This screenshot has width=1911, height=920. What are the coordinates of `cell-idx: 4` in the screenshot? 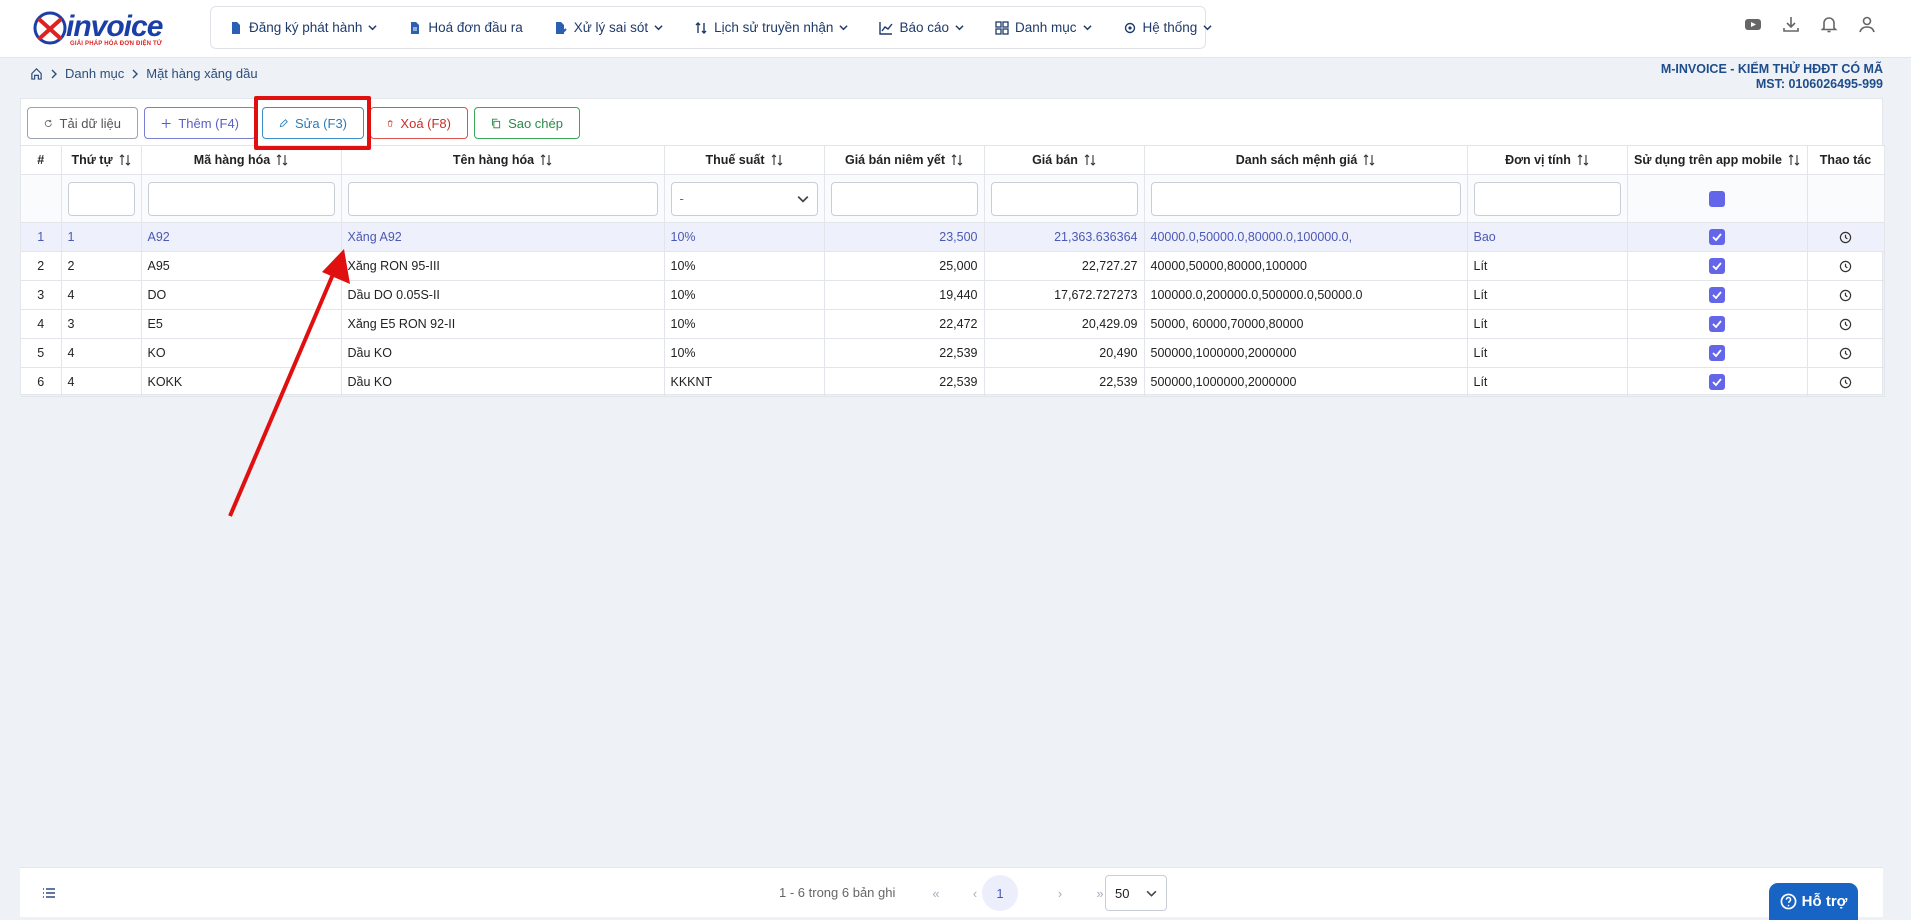 It's located at (41, 324).